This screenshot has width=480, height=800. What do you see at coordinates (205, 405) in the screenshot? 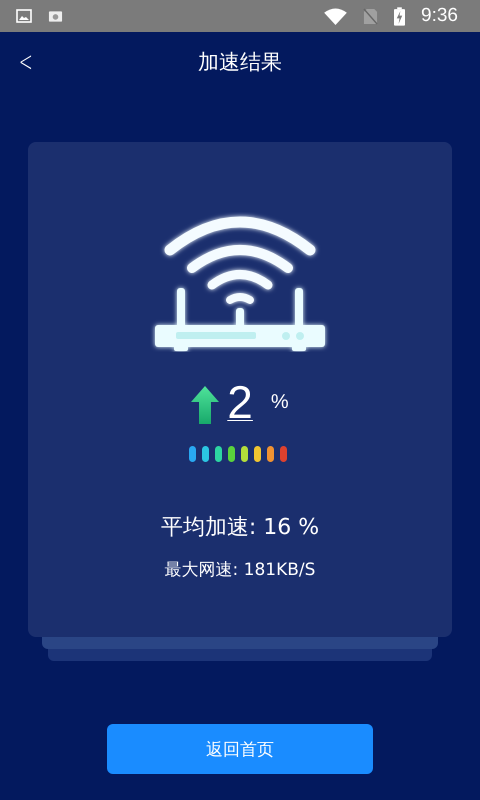
I see `up-arrow-icon` at bounding box center [205, 405].